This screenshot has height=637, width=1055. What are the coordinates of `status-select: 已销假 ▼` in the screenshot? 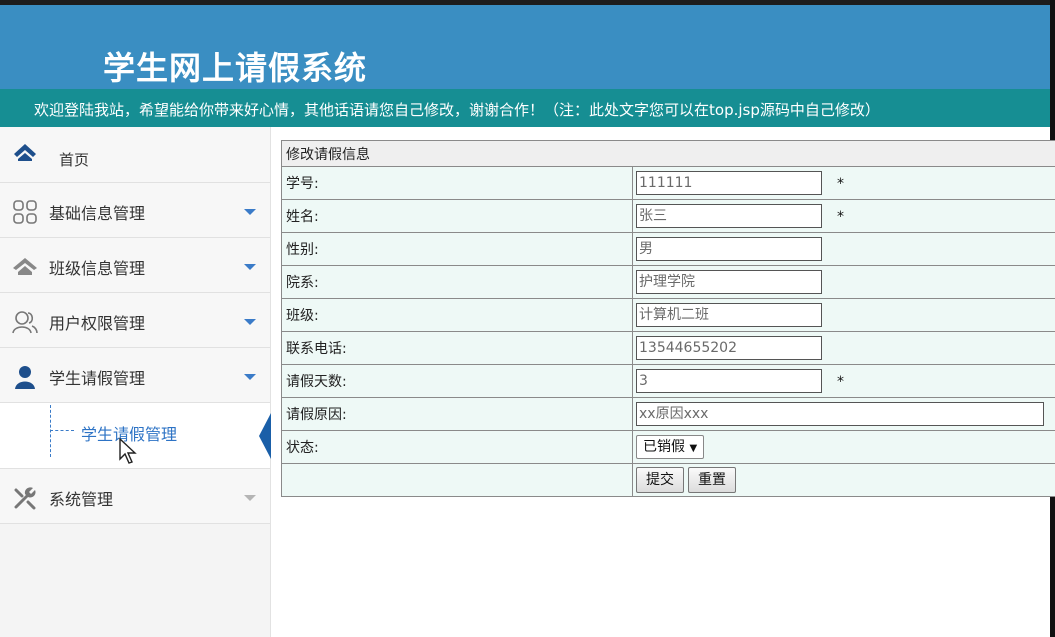 It's located at (670, 447).